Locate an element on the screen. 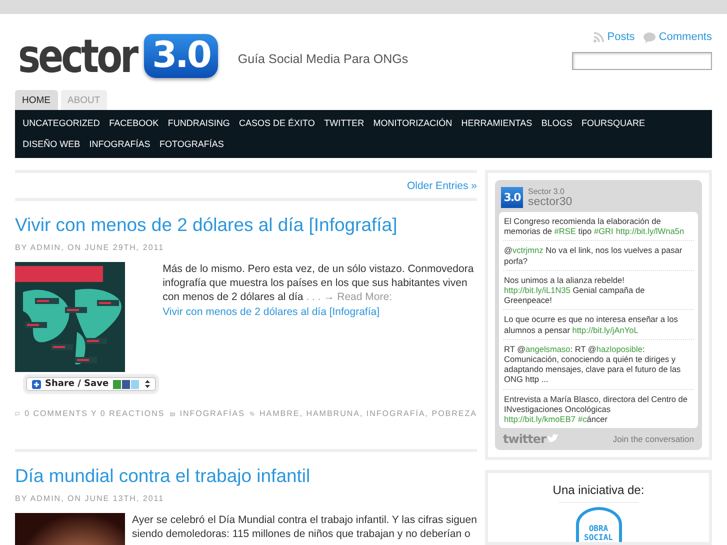 The image size is (727, 545). category-link: UNCATEGORIZED is located at coordinates (61, 123).